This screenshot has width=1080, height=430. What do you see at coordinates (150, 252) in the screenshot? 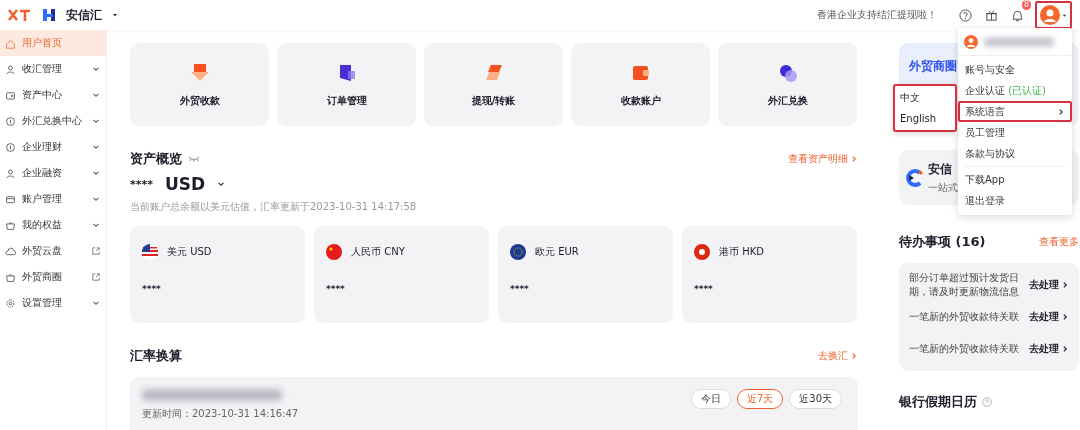
I see `us-flag-icon` at bounding box center [150, 252].